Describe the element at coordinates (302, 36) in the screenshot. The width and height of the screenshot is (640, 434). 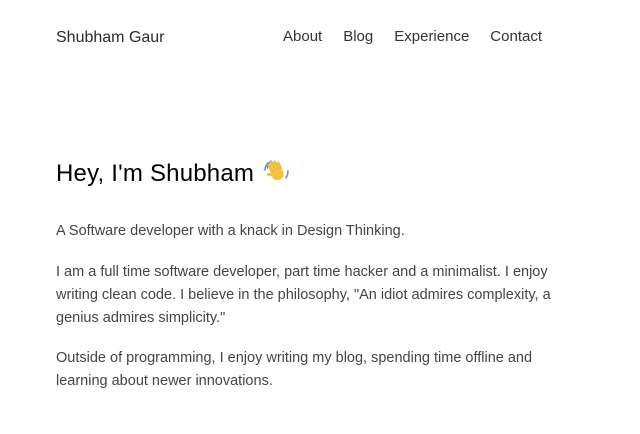
I see `nav-link-about: About` at that location.